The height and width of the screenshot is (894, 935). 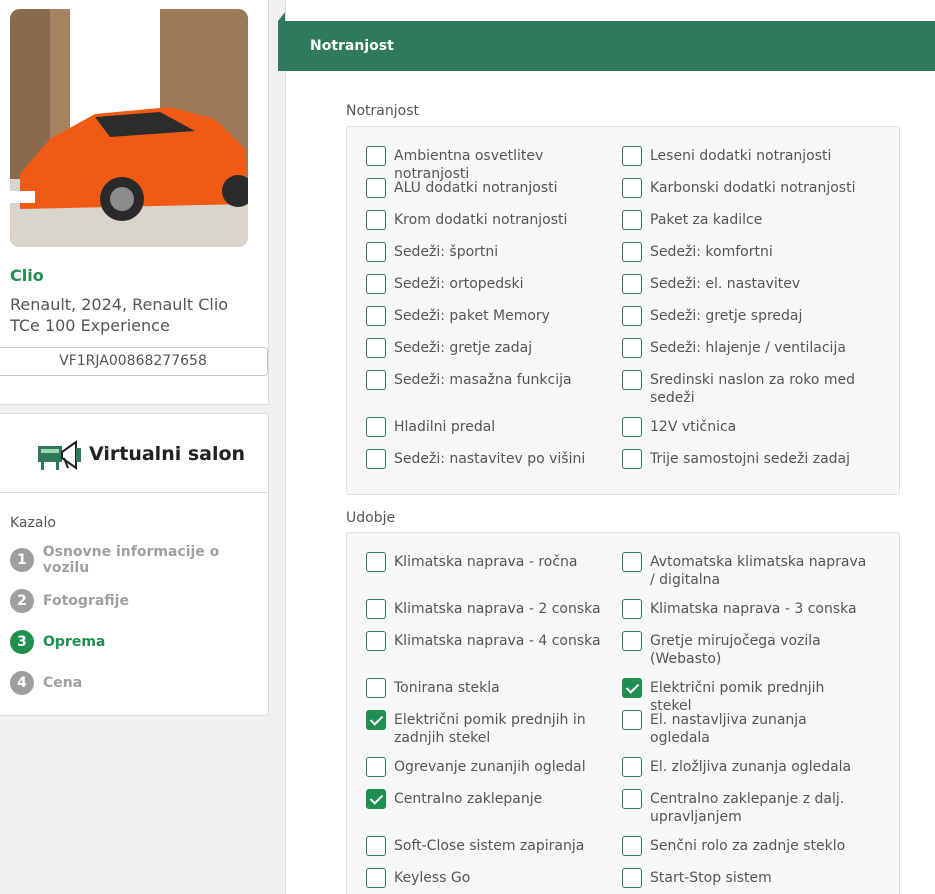 I want to click on option-item: Avtomatska klimatska naprava / digitalna, so click(x=744, y=570).